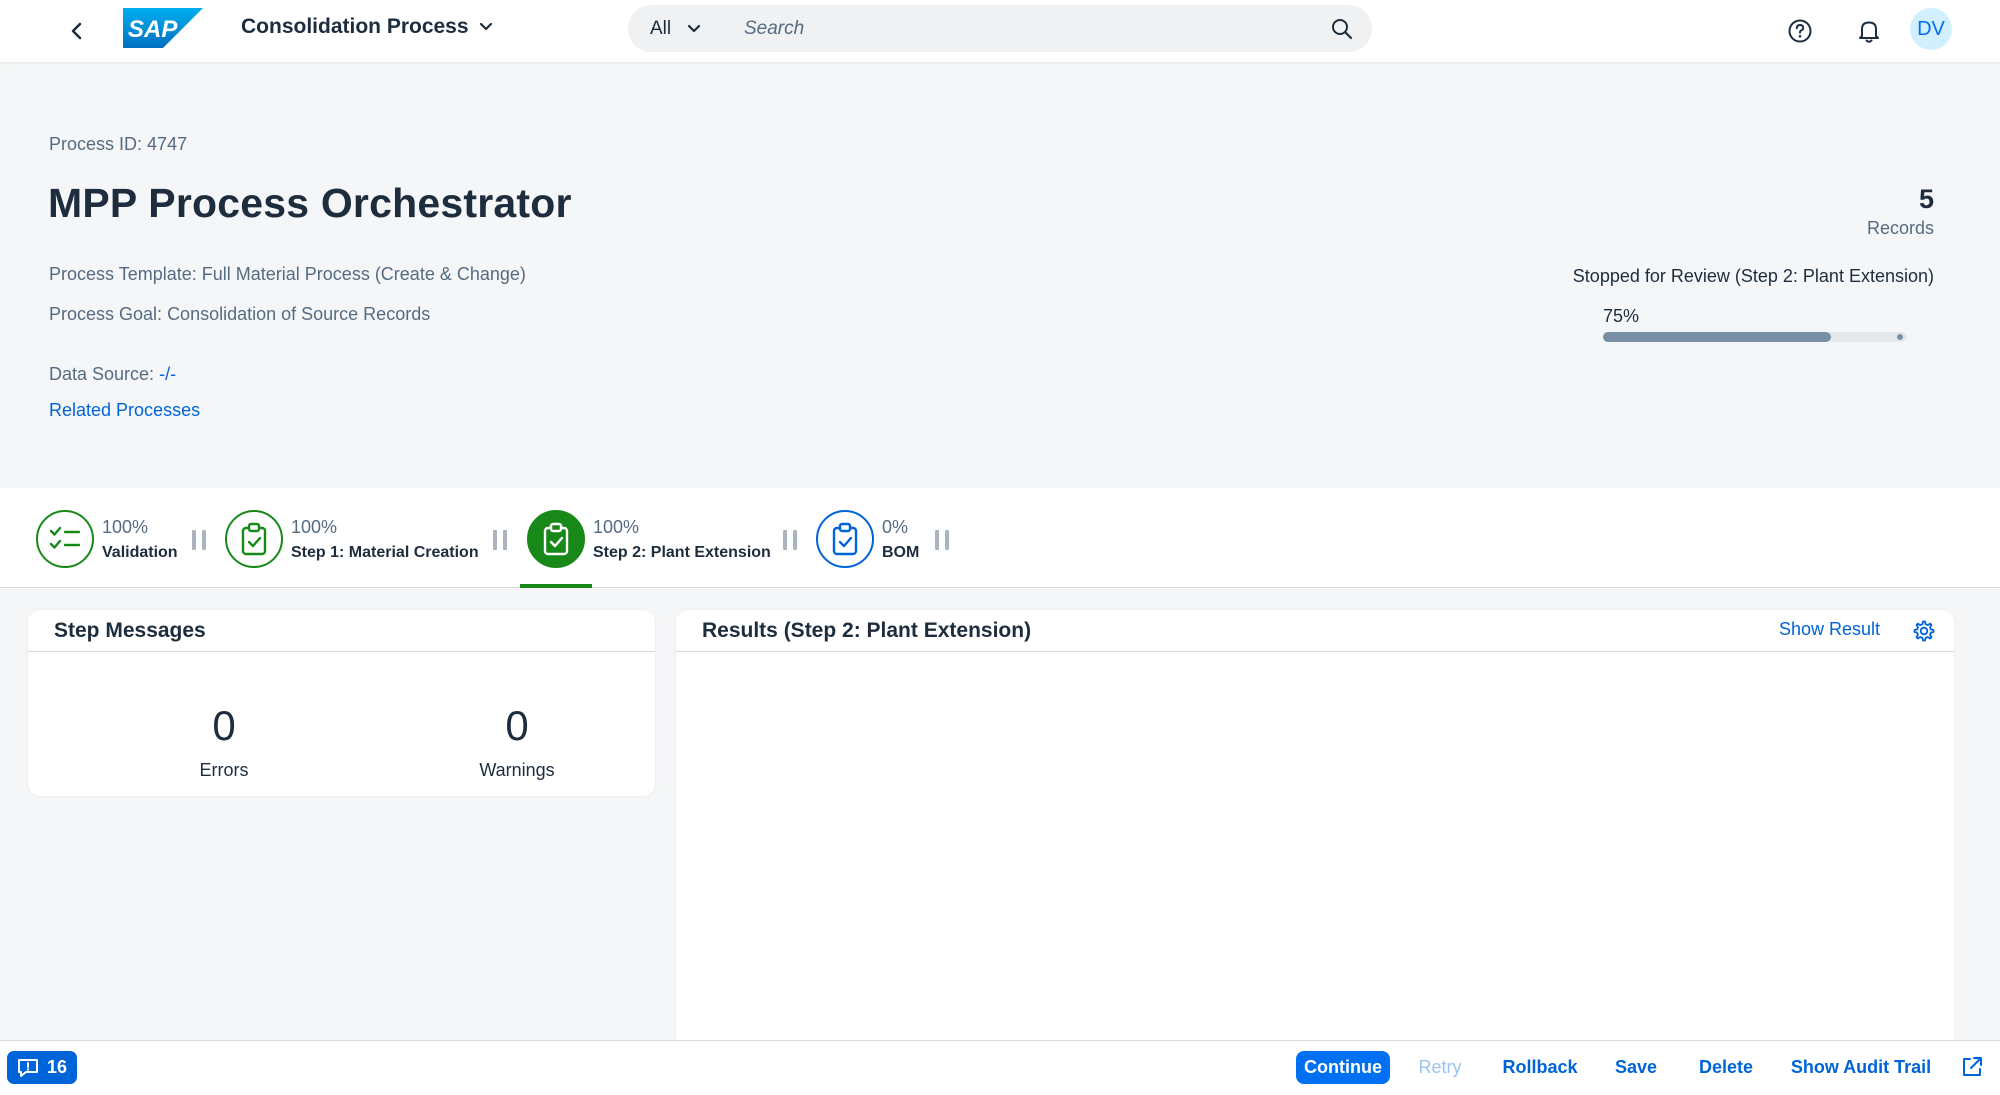 The height and width of the screenshot is (1095, 2000). I want to click on rollback-button: Rollback, so click(1540, 1067).